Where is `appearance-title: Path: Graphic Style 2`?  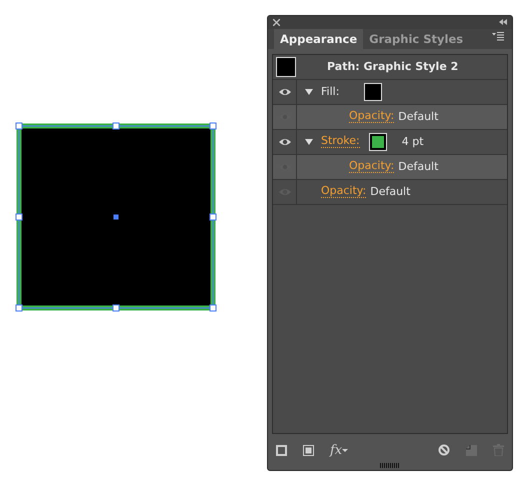
appearance-title: Path: Graphic Style 2 is located at coordinates (392, 66).